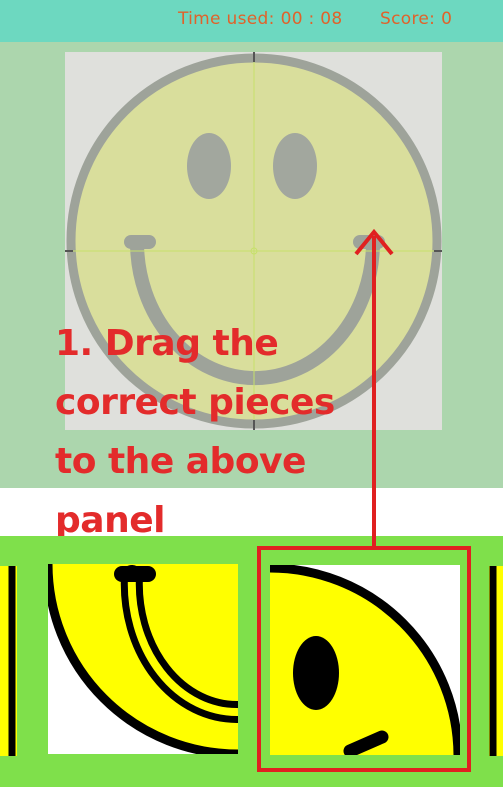 The height and width of the screenshot is (787, 503). I want to click on instruction-line: 1. Drag the, so click(167, 343).